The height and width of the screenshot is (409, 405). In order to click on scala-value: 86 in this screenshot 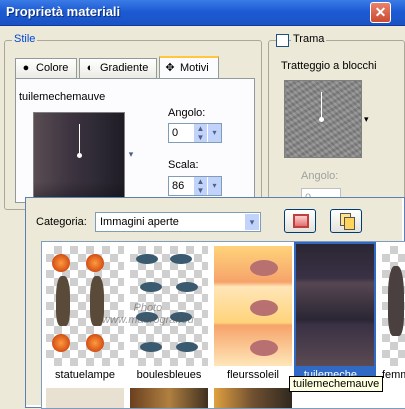, I will do `click(178, 186)`.